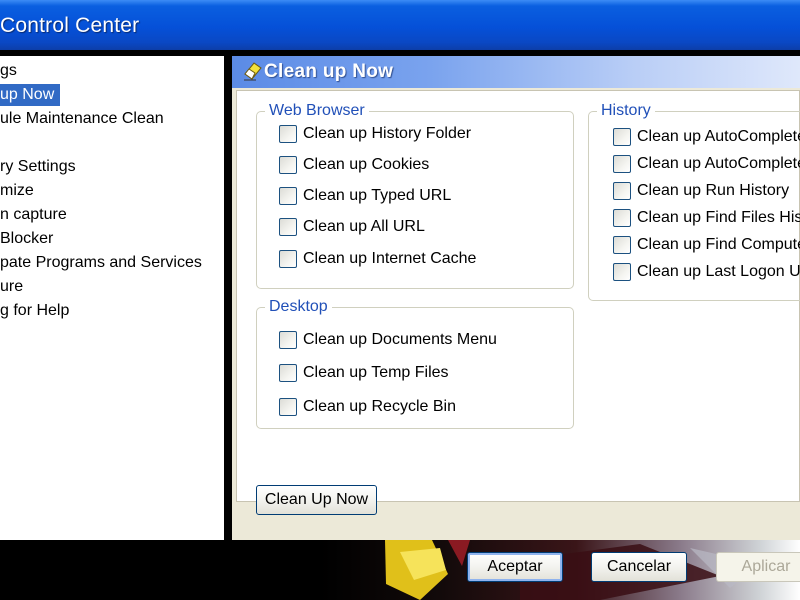 Image resolution: width=800 pixels, height=600 pixels. I want to click on checkbox-label: Clean up Find Files Hist, so click(718, 217).